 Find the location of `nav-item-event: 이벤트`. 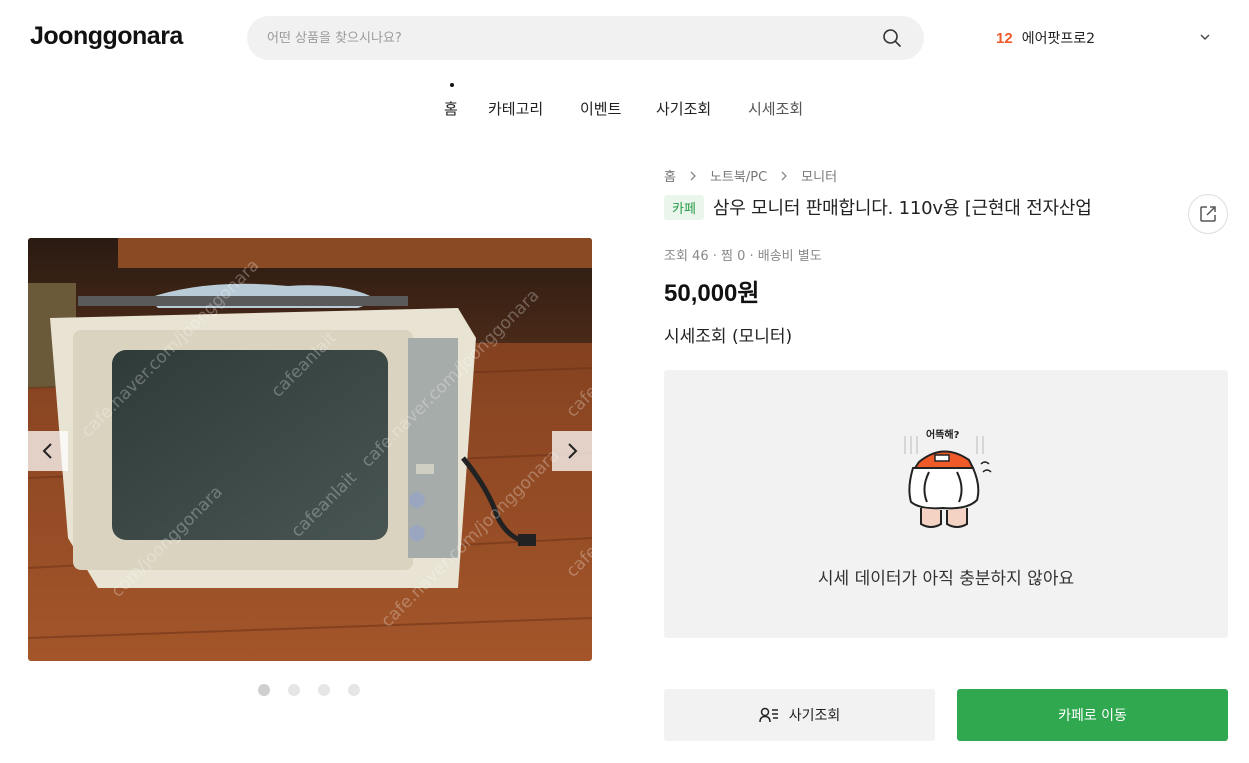

nav-item-event: 이벤트 is located at coordinates (600, 108).